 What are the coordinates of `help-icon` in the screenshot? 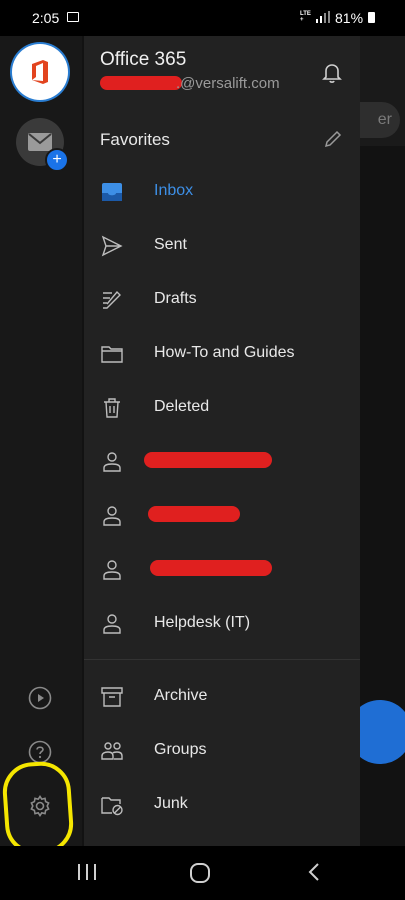 It's located at (40, 752).